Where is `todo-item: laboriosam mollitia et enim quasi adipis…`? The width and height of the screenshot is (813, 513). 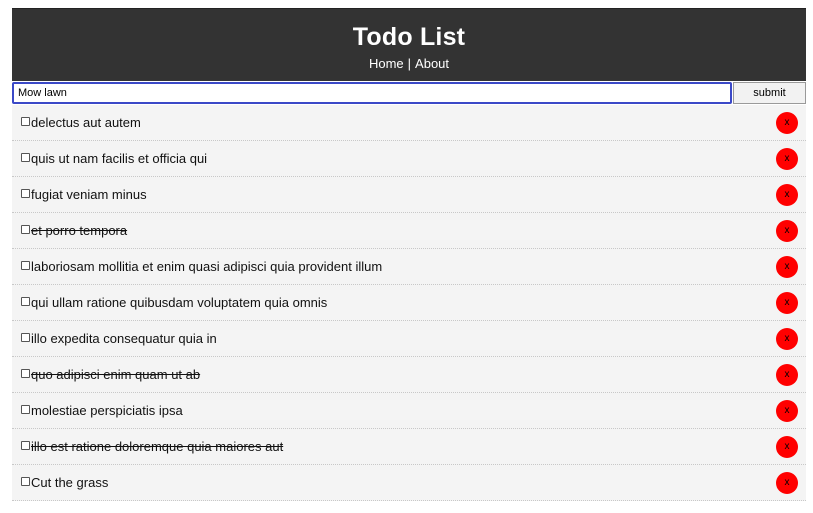 todo-item: laboriosam mollitia et enim quasi adipis… is located at coordinates (409, 267).